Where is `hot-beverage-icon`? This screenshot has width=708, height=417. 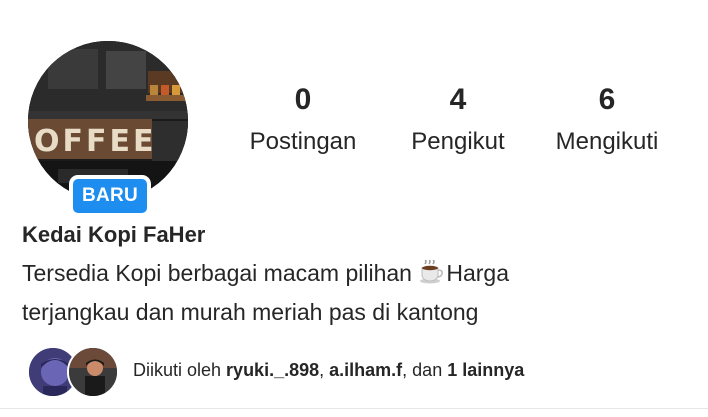
hot-beverage-icon is located at coordinates (432, 276).